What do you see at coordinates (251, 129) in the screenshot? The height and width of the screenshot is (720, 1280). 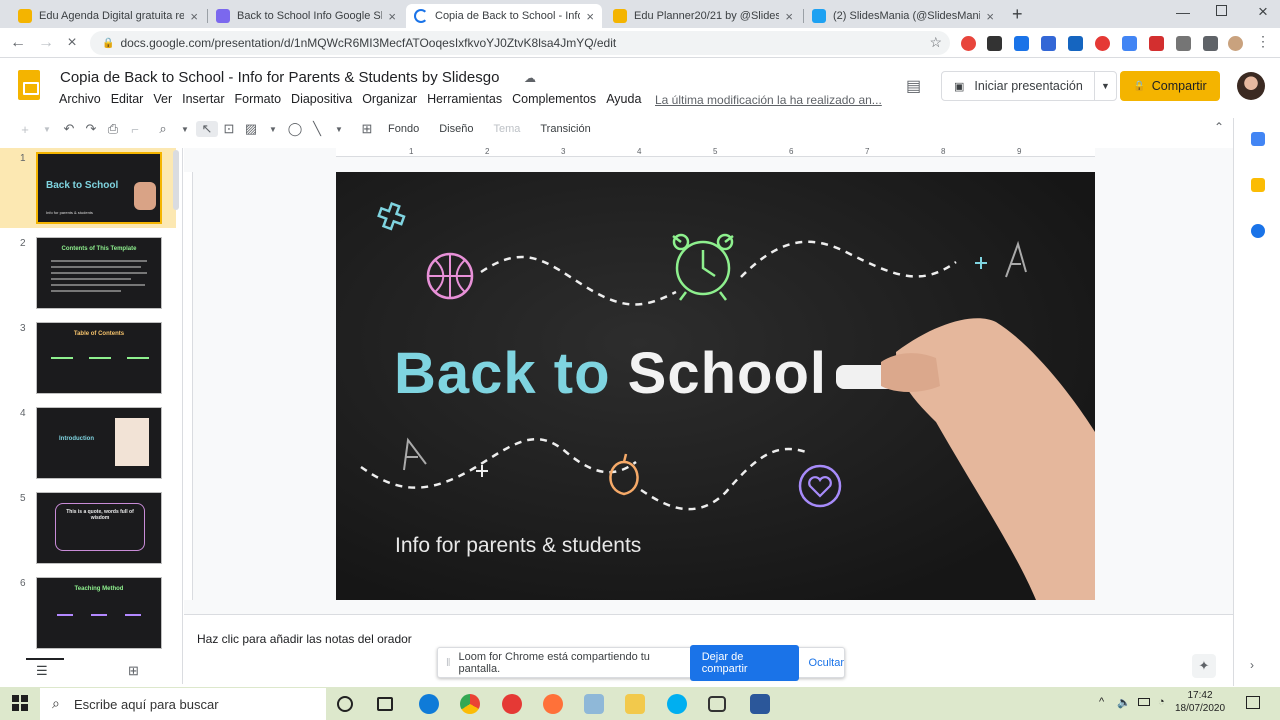 I see `image-icon: ▨` at bounding box center [251, 129].